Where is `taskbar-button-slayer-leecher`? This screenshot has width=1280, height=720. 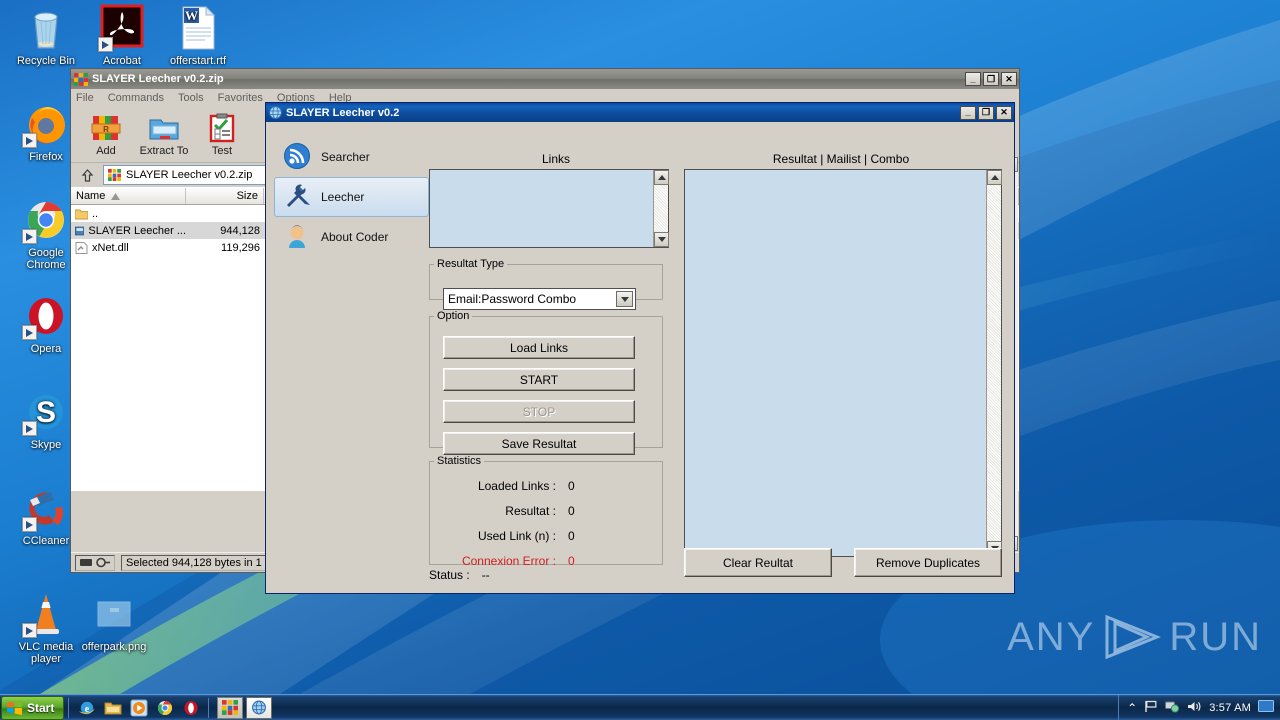
taskbar-button-slayer-leecher is located at coordinates (259, 707).